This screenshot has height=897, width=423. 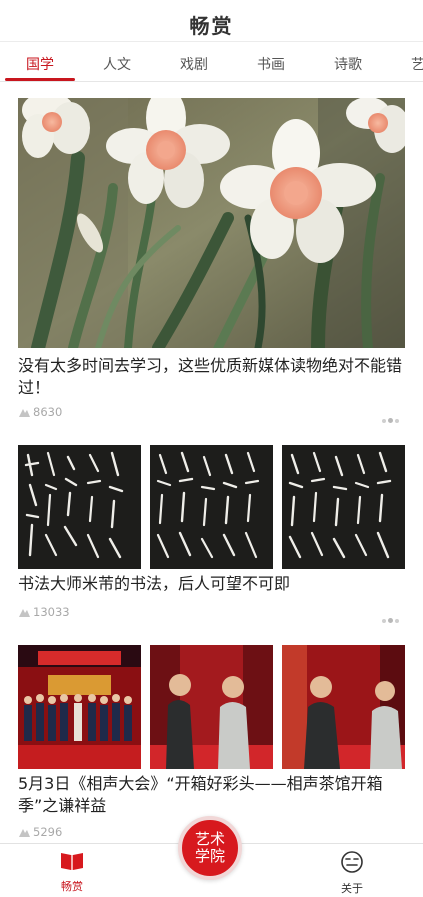 I want to click on view-count-value: 13033, so click(x=51, y=612).